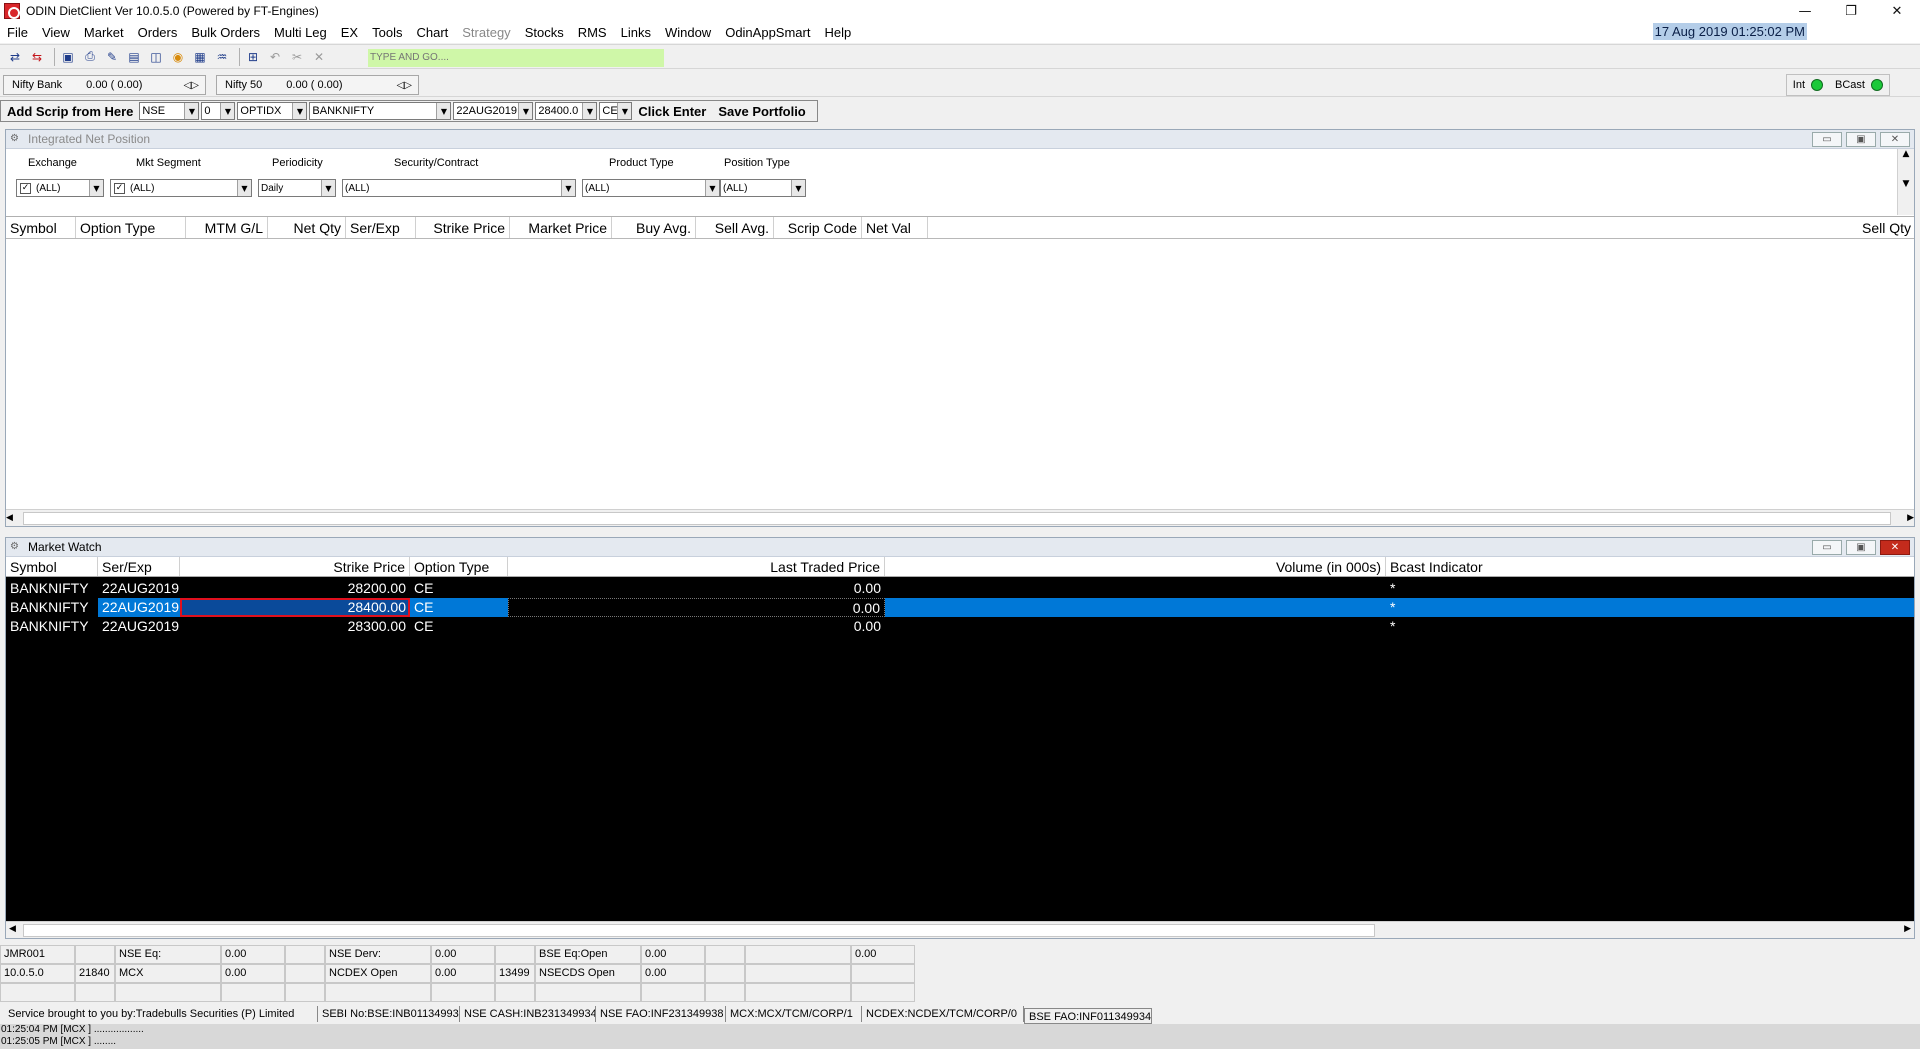 This screenshot has width=1920, height=1049. What do you see at coordinates (895, 227) in the screenshot?
I see `column-header: Net Val` at bounding box center [895, 227].